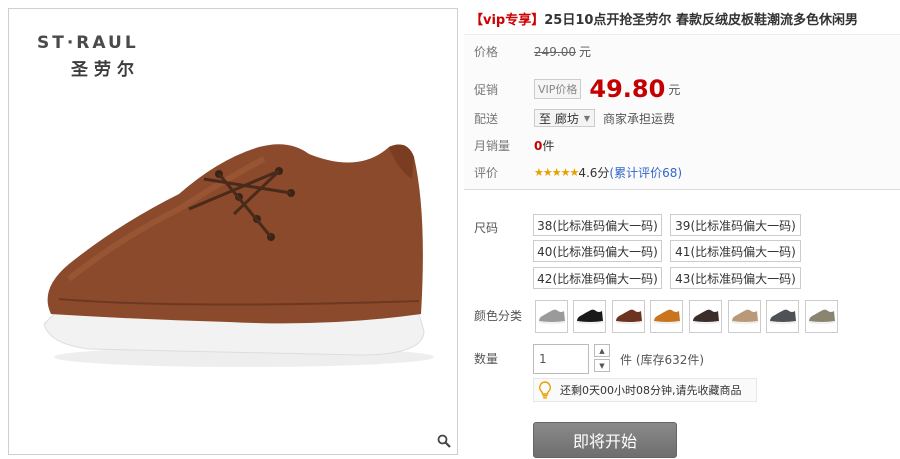  I want to click on lightbulb-icon, so click(545, 390).